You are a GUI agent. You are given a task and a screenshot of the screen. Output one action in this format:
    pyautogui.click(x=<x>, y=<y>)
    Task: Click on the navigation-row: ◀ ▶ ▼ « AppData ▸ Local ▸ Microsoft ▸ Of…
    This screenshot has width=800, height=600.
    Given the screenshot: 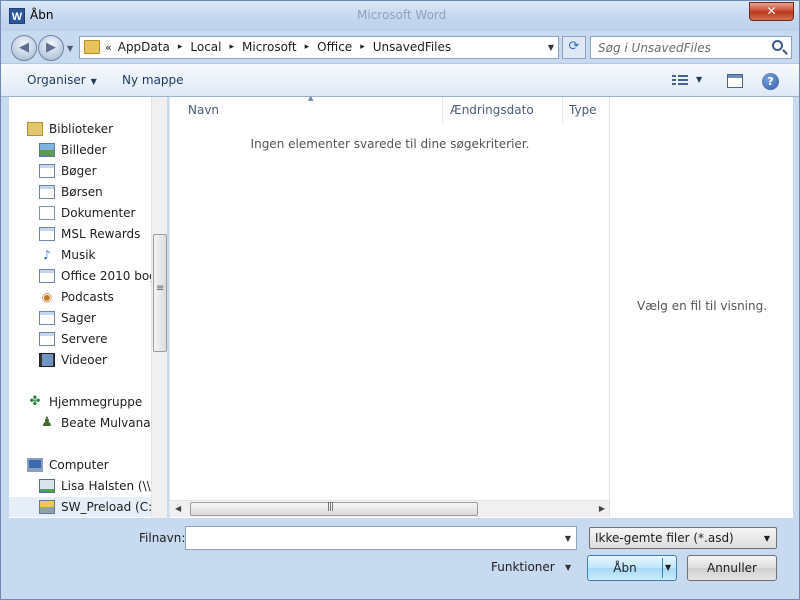 What is the action you would take?
    pyautogui.click(x=400, y=47)
    